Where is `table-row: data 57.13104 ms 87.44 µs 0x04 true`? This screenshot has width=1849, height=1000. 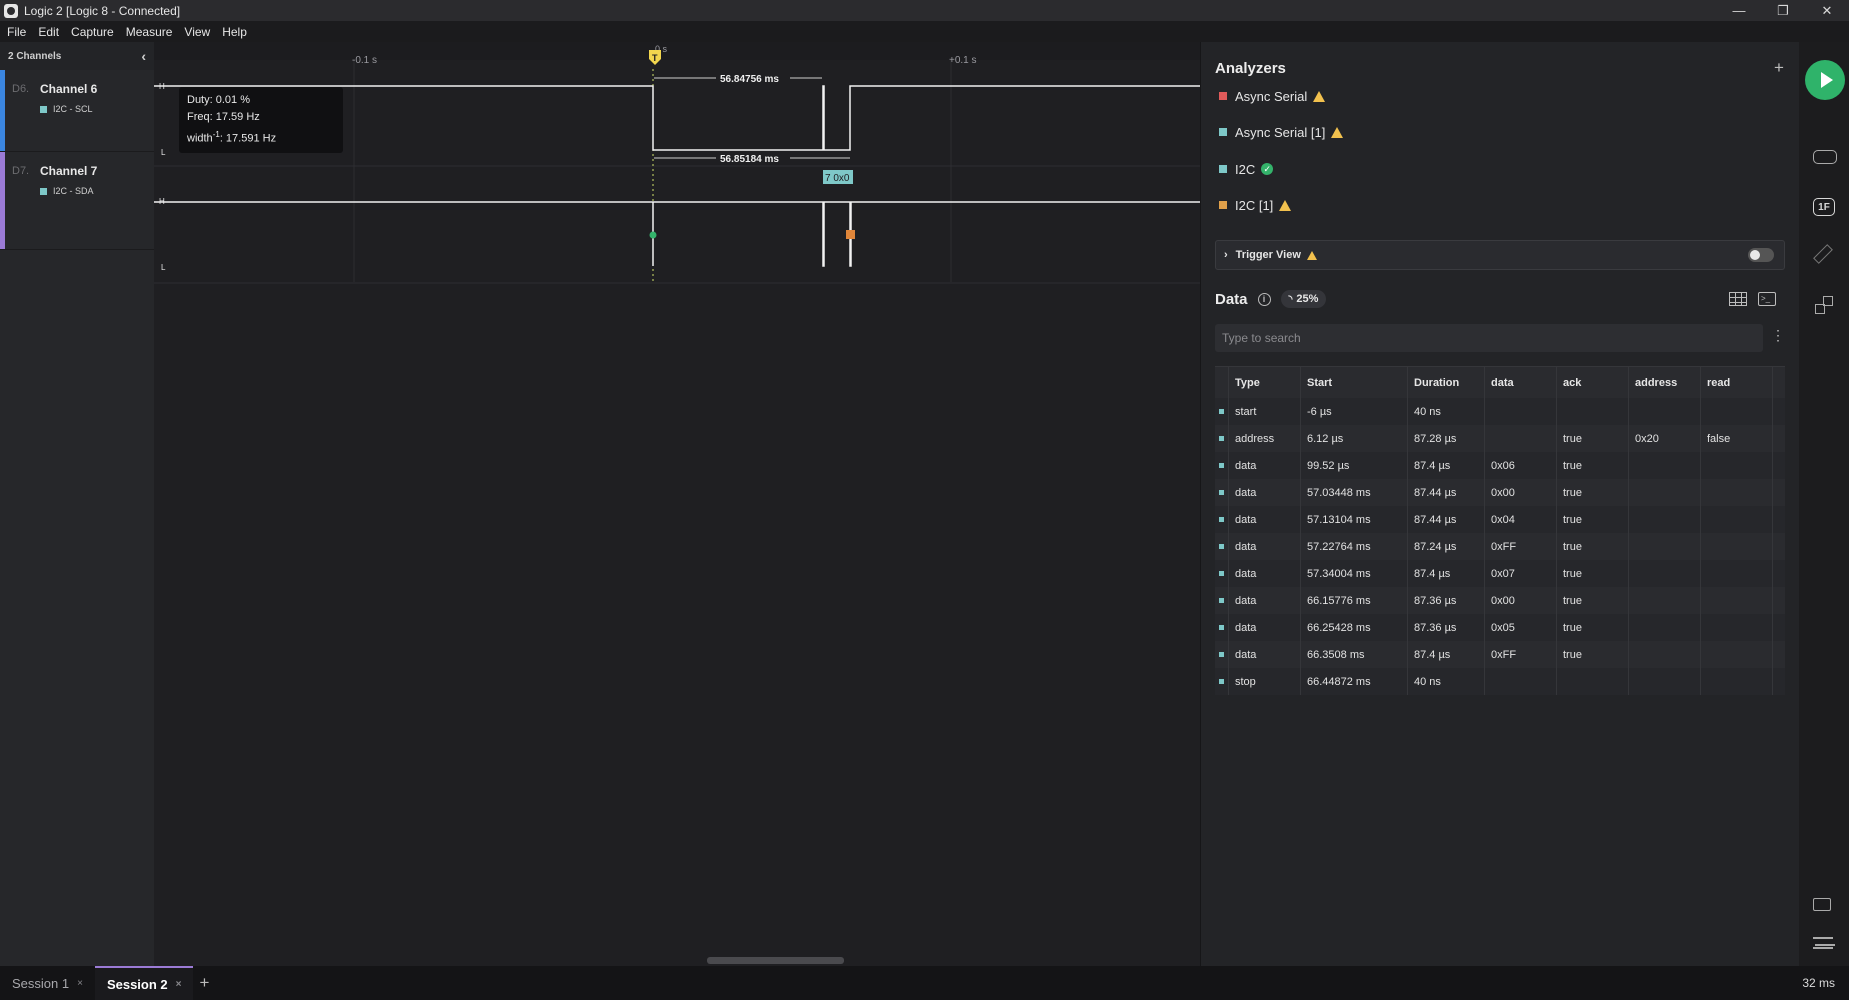 table-row: data 57.13104 ms 87.44 µs 0x04 true is located at coordinates (1500, 519).